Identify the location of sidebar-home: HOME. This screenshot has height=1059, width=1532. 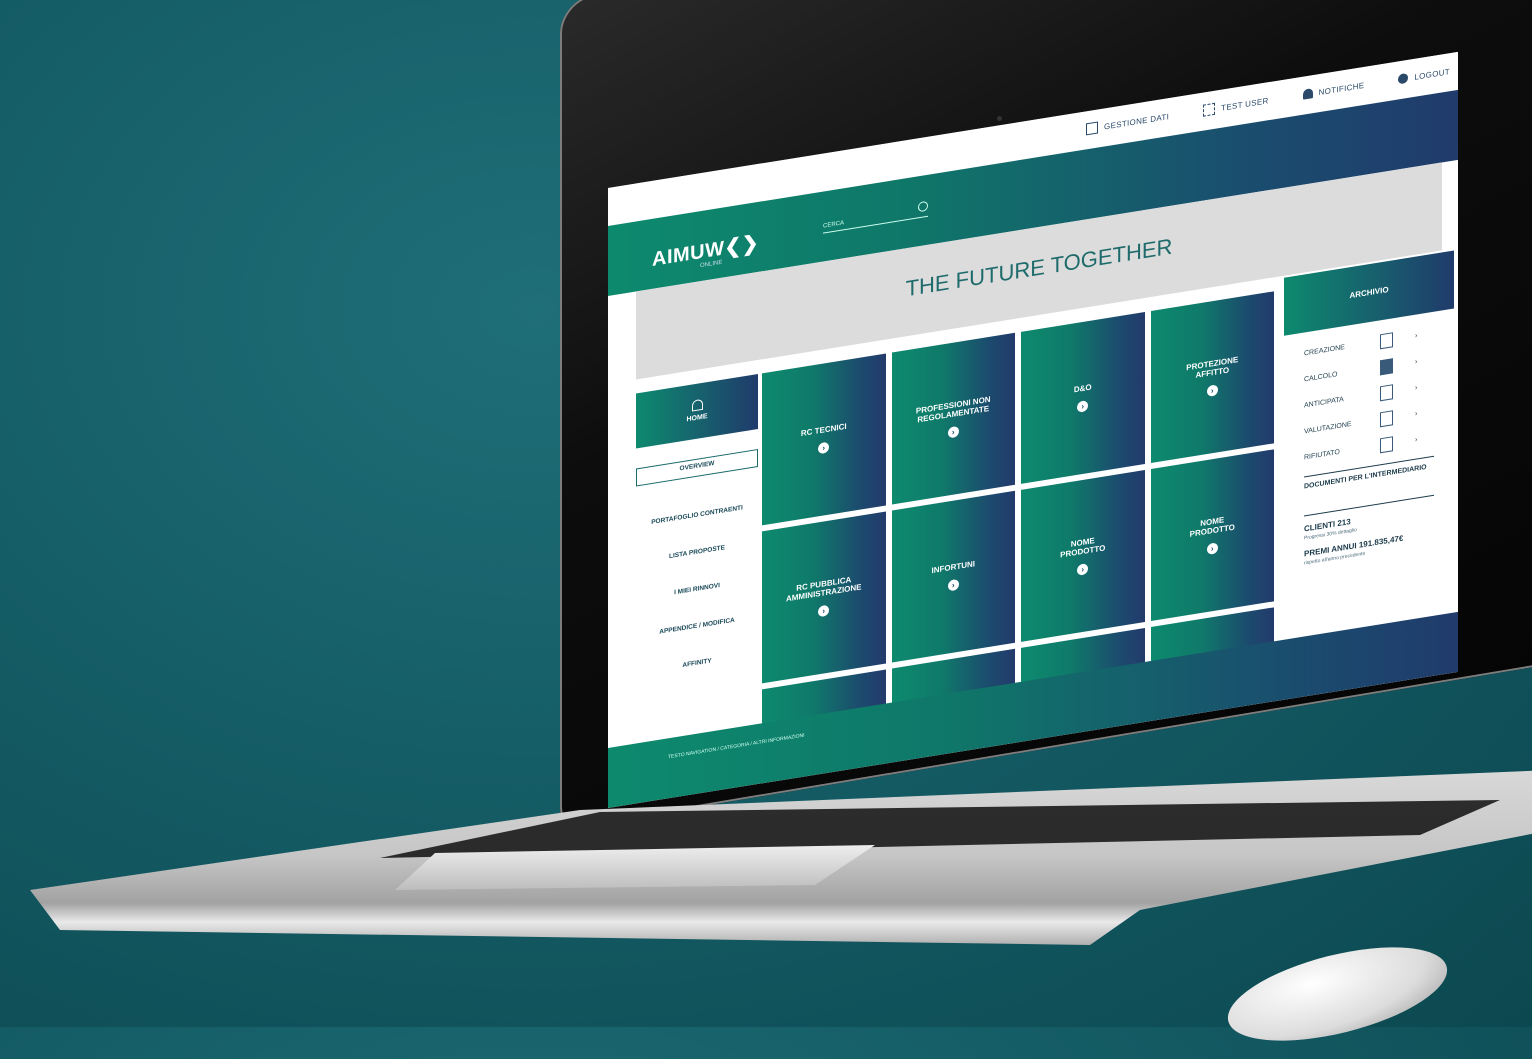
(697, 411).